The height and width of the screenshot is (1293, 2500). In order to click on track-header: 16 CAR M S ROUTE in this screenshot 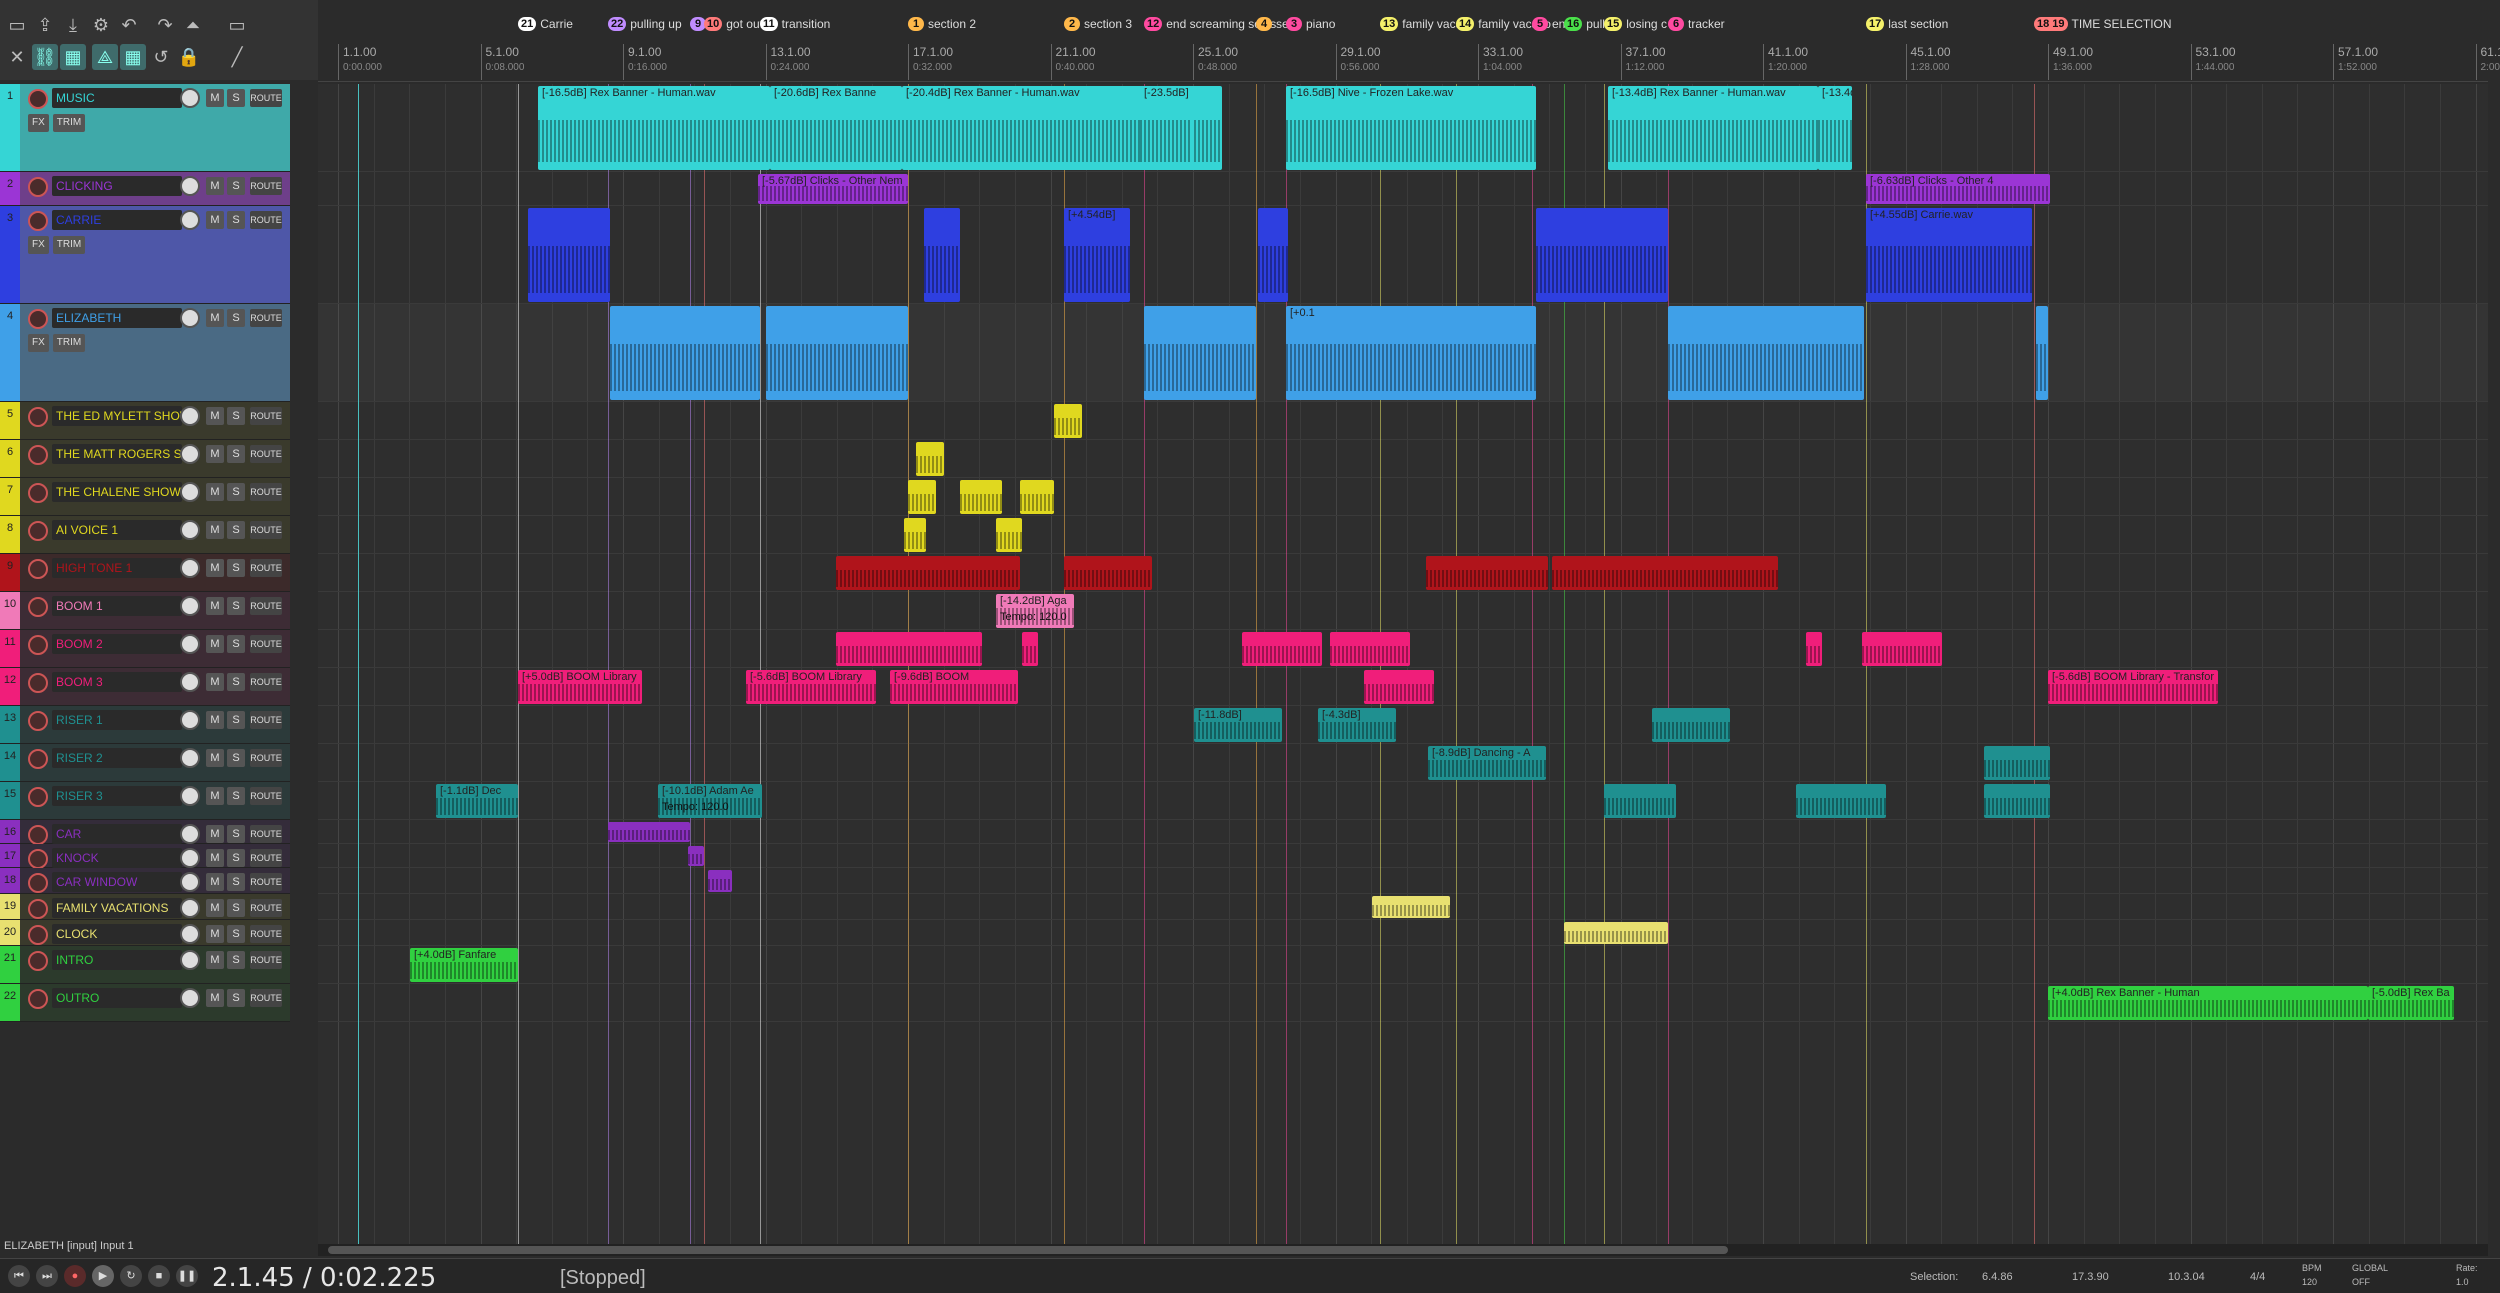, I will do `click(145, 832)`.